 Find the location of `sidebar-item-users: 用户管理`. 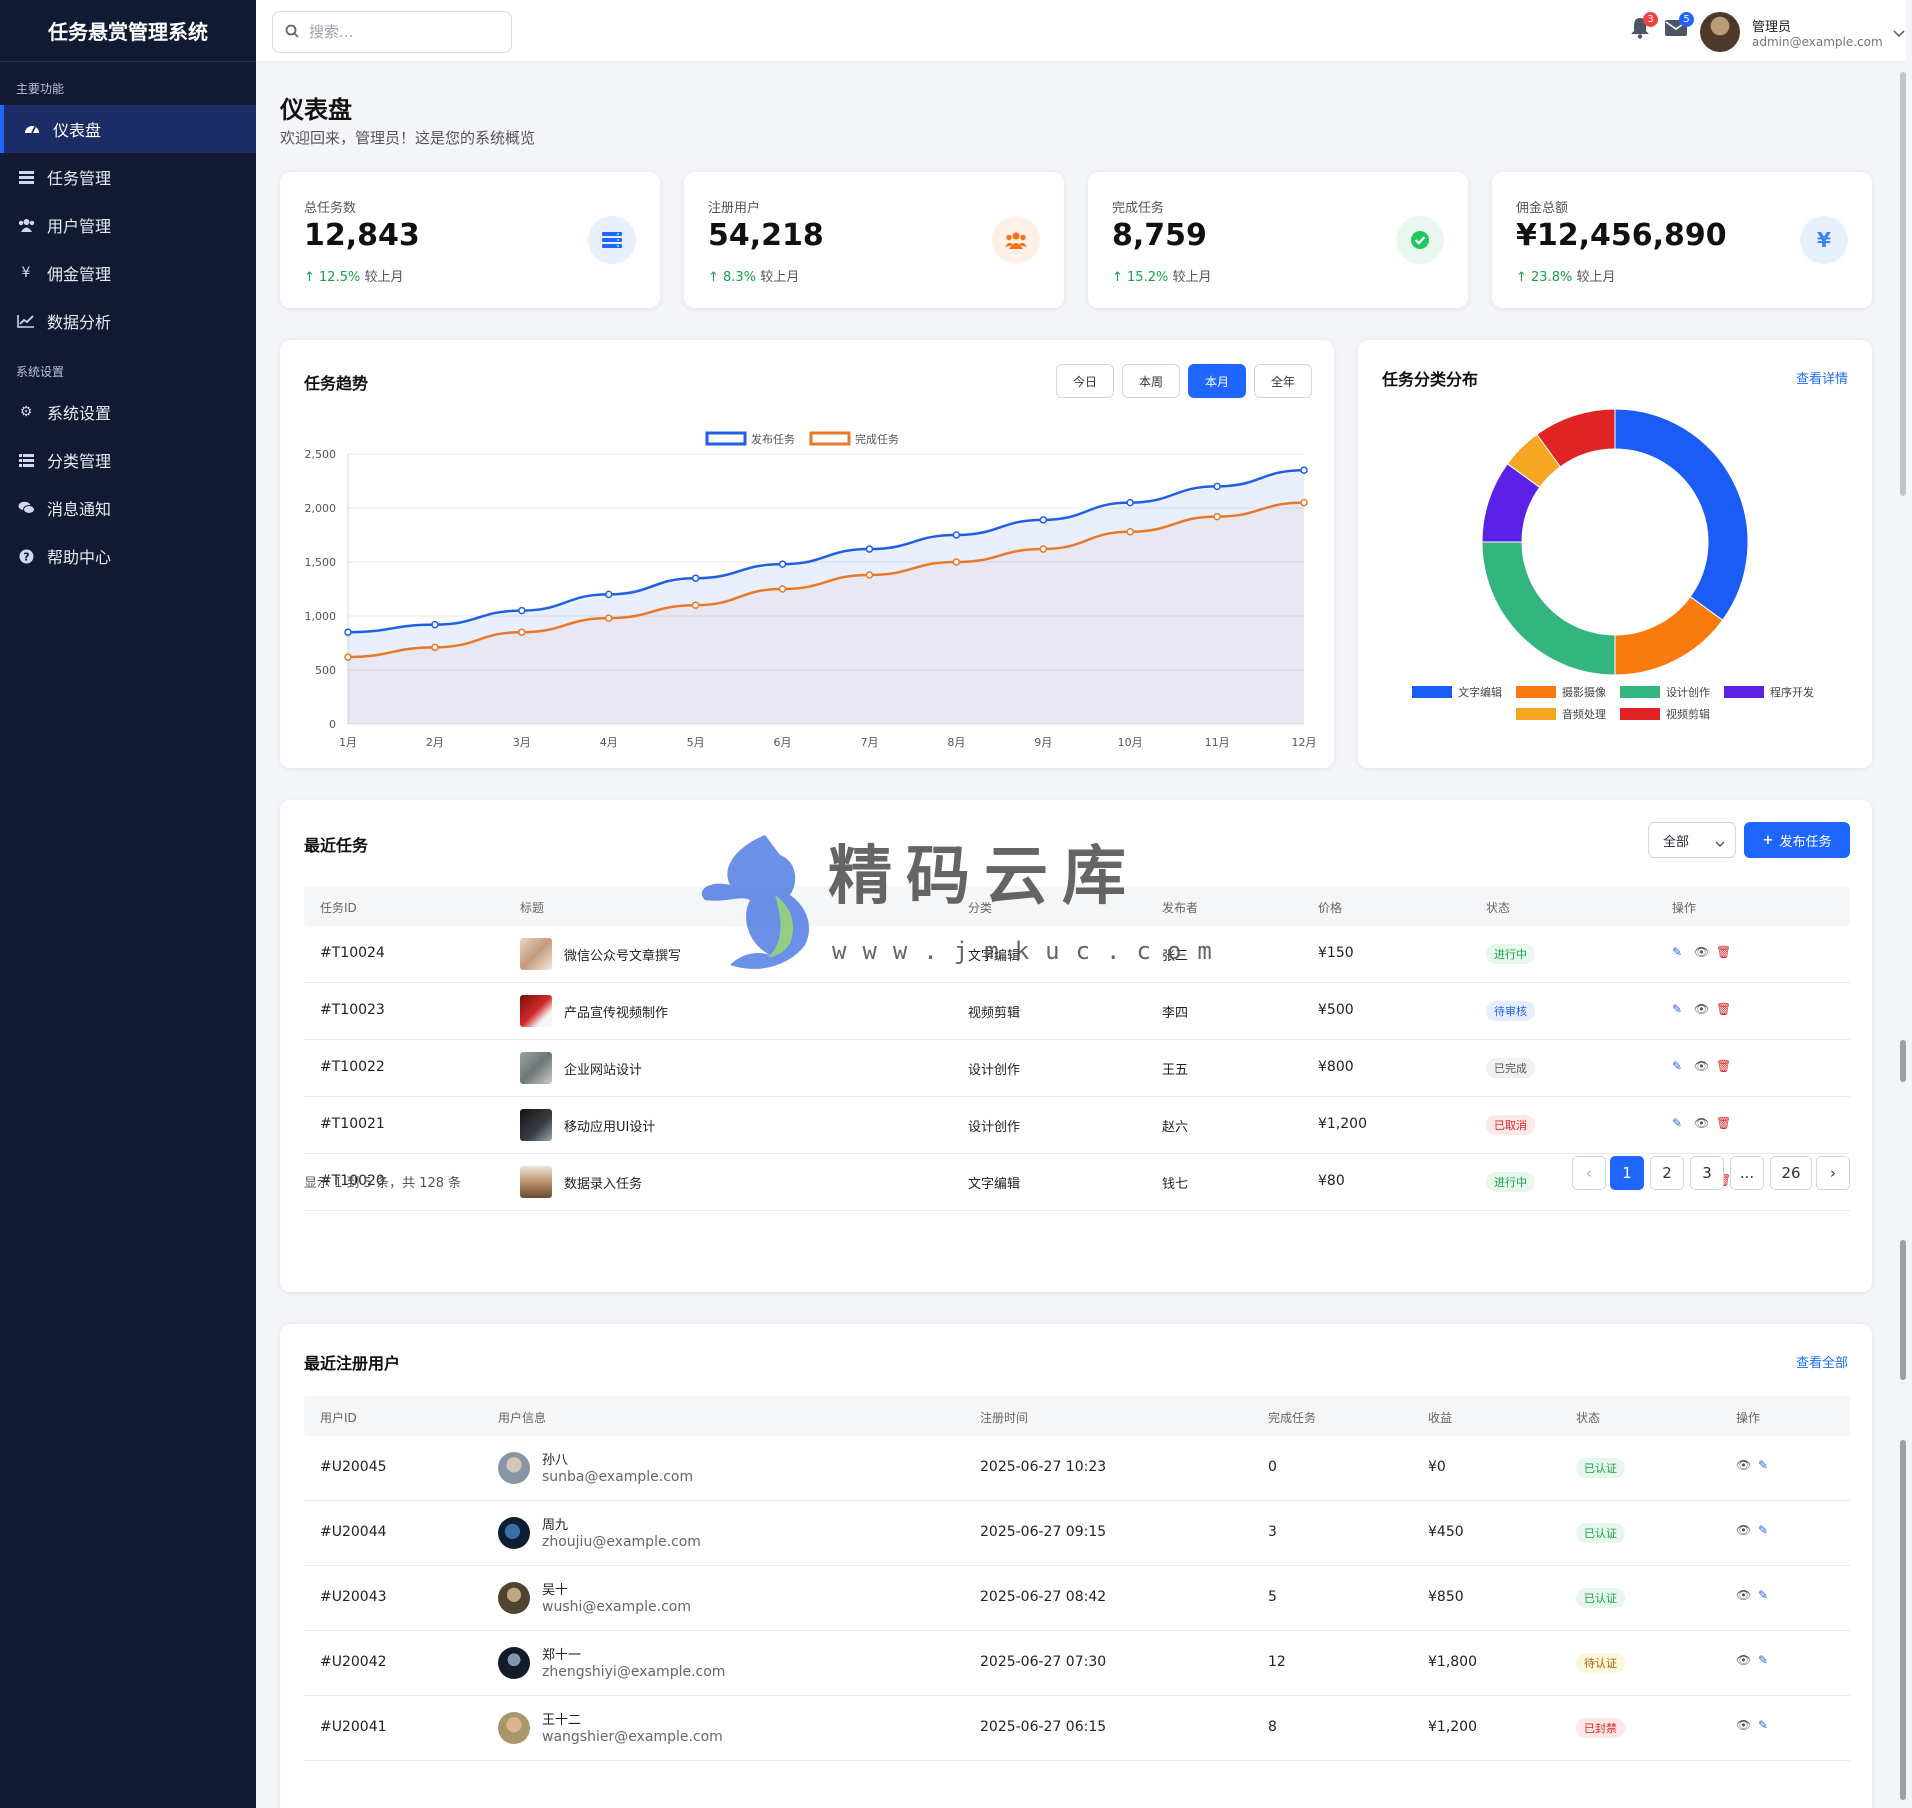

sidebar-item-users: 用户管理 is located at coordinates (128, 225).